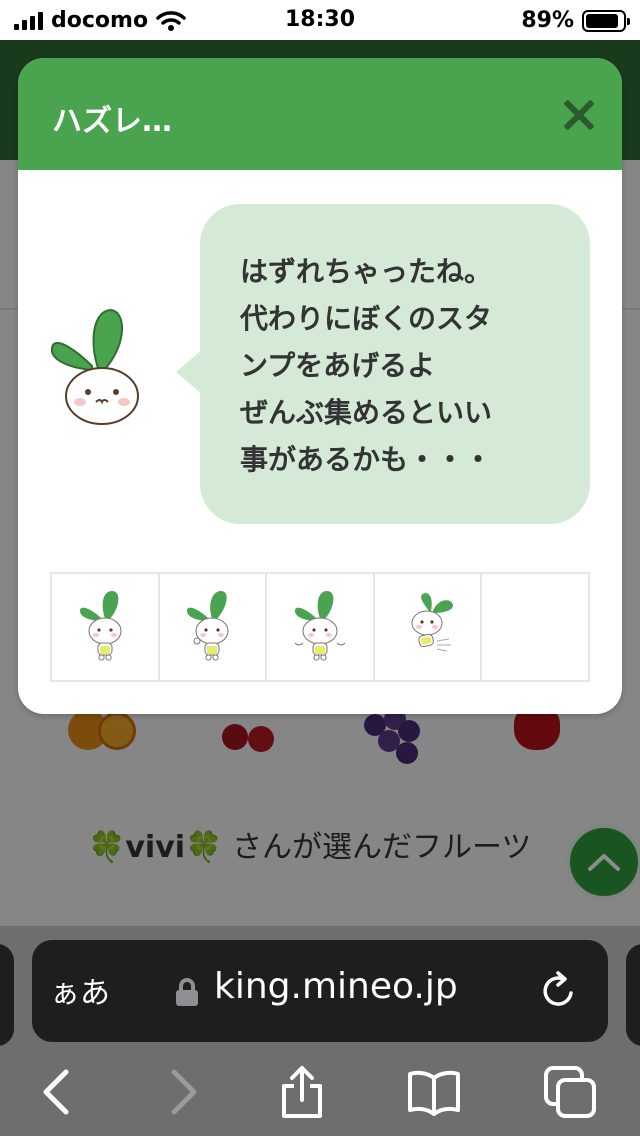 This screenshot has height=1136, width=640. What do you see at coordinates (80, 990) in the screenshot?
I see `page-settings-button: ぁあ` at bounding box center [80, 990].